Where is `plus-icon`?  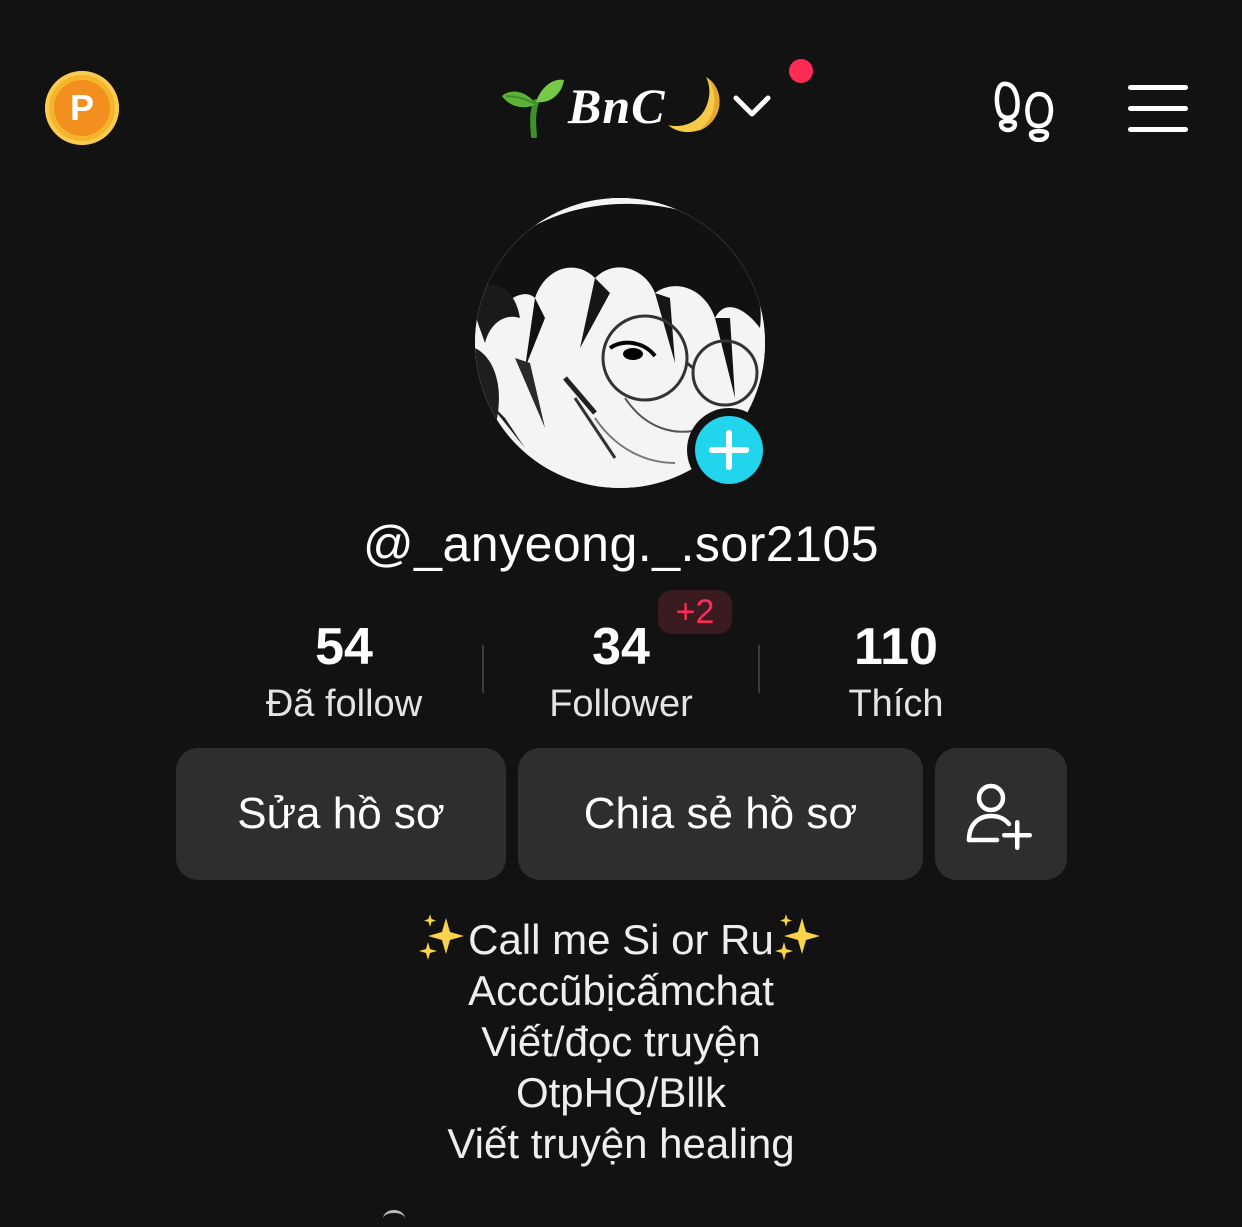 plus-icon is located at coordinates (729, 450).